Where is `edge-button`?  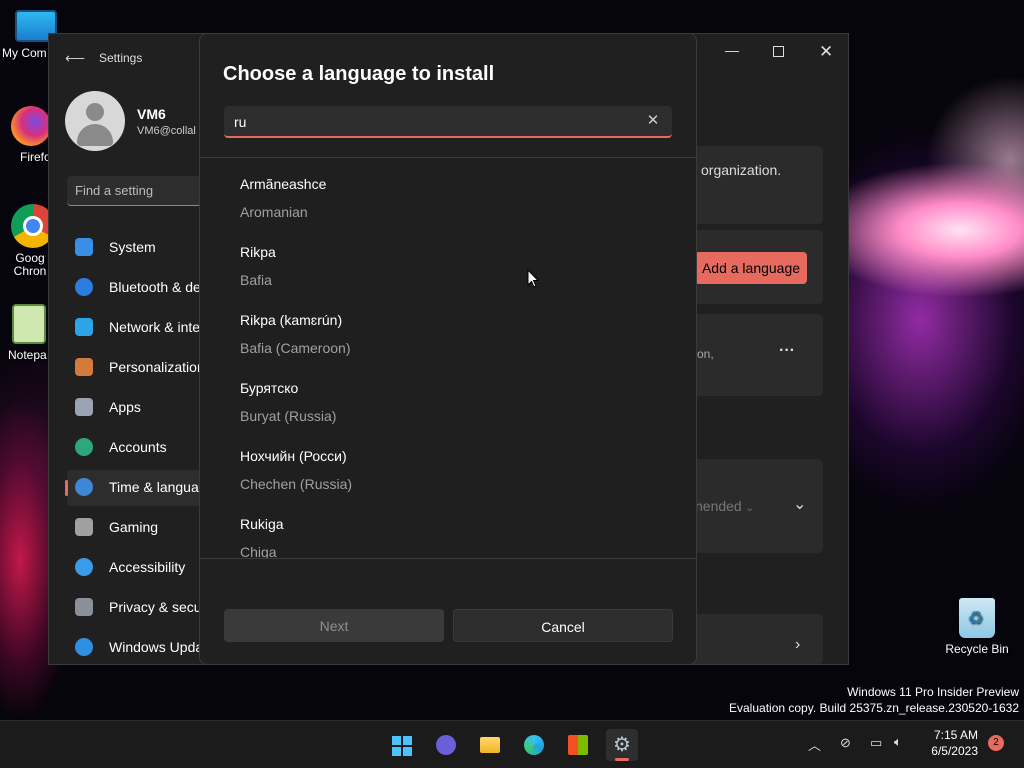 edge-button is located at coordinates (534, 745).